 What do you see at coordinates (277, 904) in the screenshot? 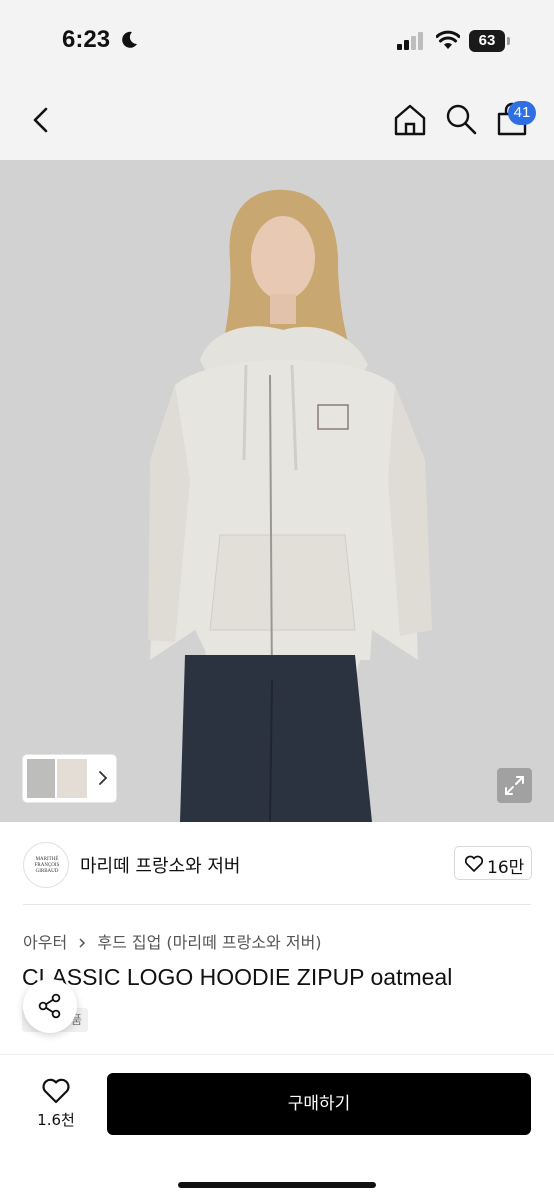
I see `divider` at bounding box center [277, 904].